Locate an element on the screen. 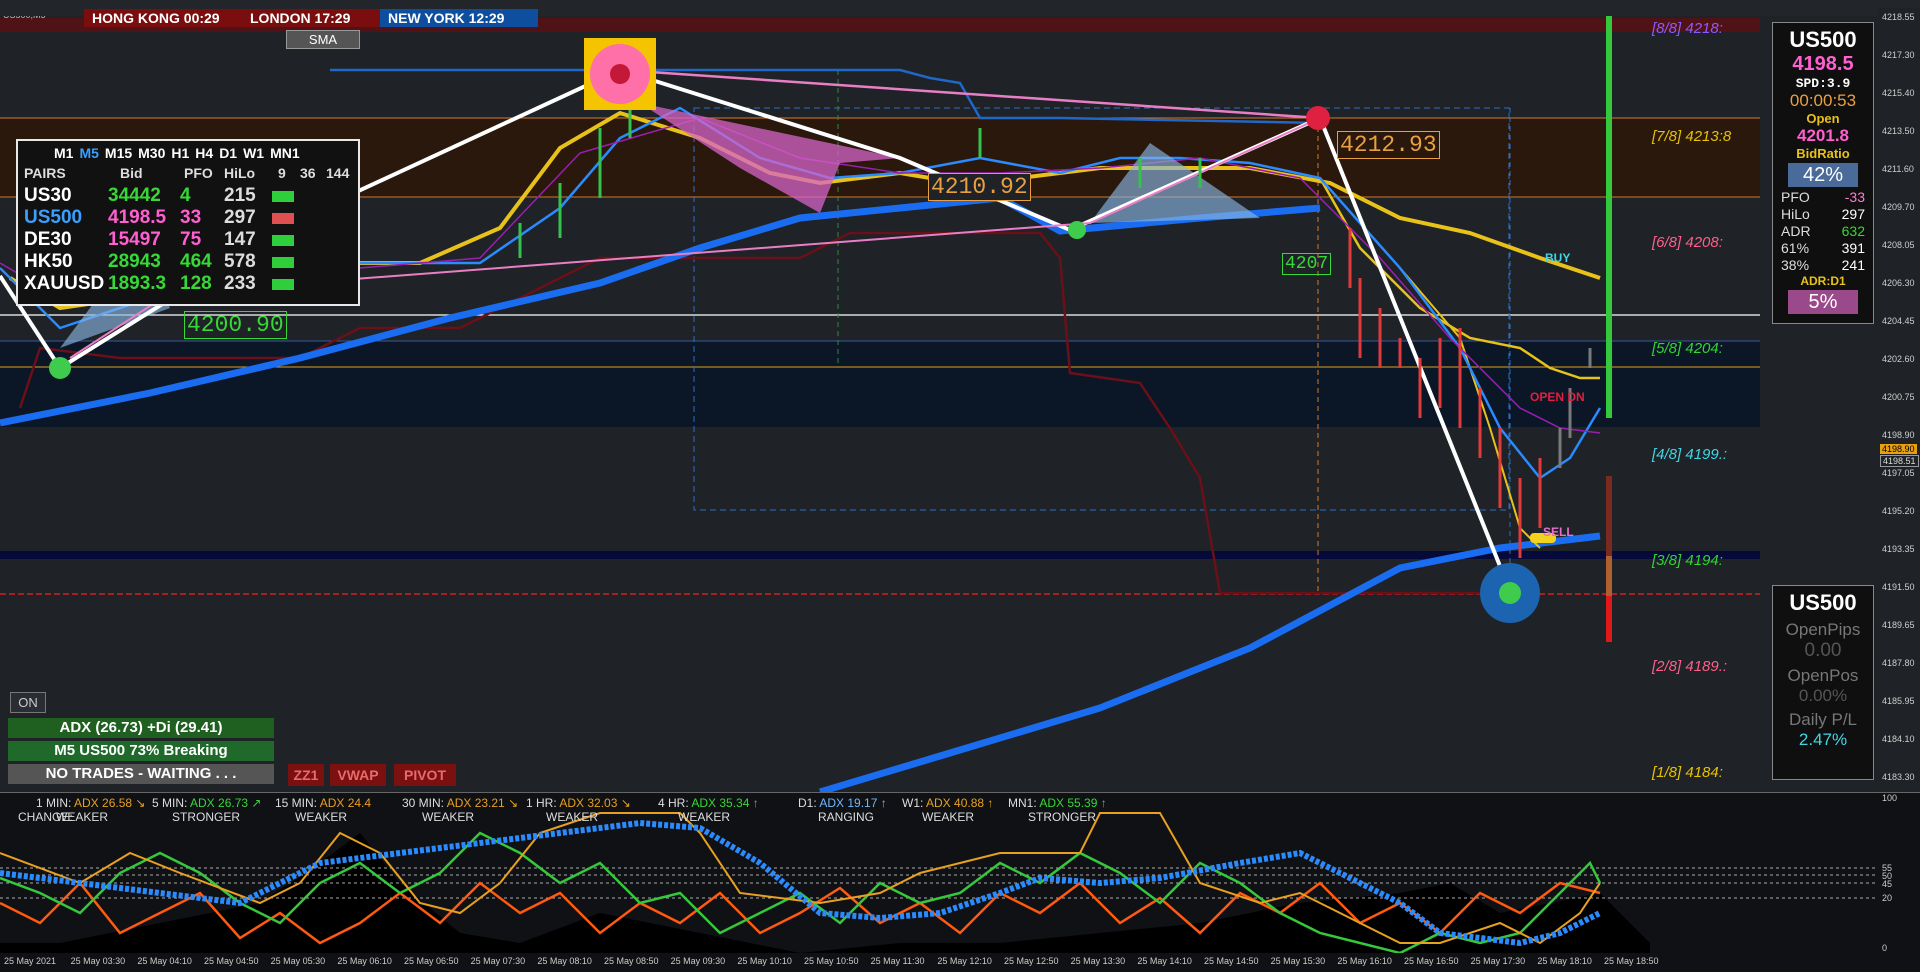 The image size is (1920, 972). adx-value: ADX 40.88 is located at coordinates (955, 803).